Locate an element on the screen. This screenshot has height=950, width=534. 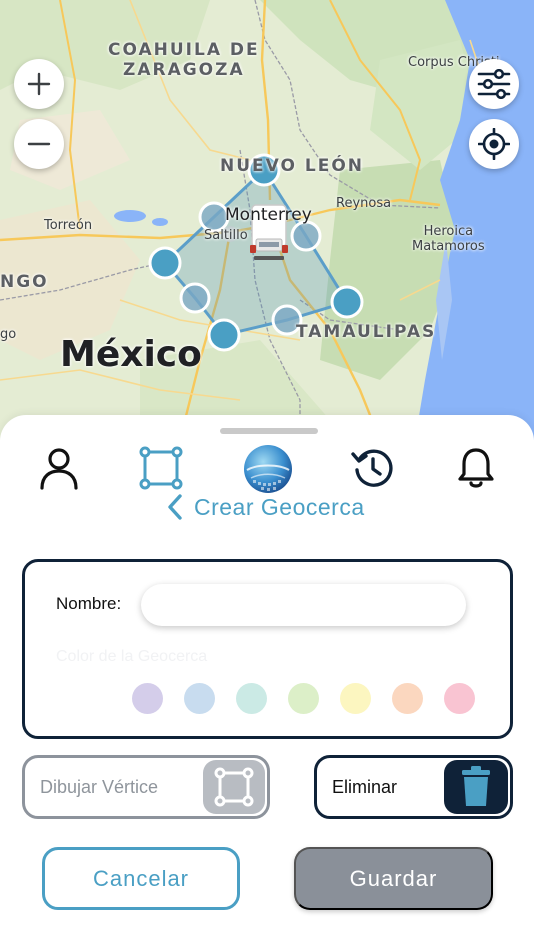
plus-icon is located at coordinates (39, 84).